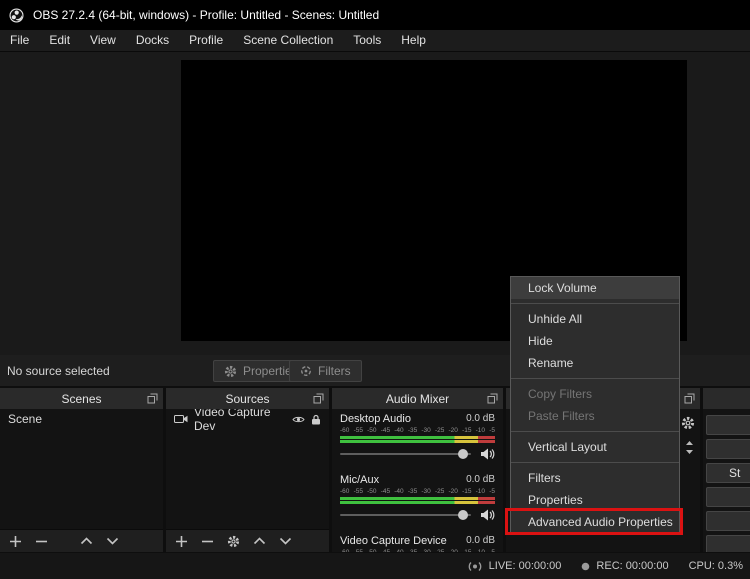 Image resolution: width=750 pixels, height=579 pixels. Describe the element at coordinates (595, 500) in the screenshot. I see `menu-item-properties: Properties` at that location.